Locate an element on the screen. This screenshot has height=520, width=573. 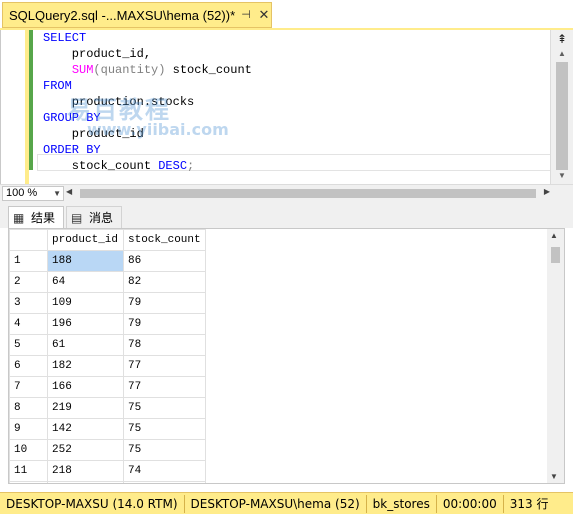
query-tab: SQLQuery2.sql -...MAXSU\hema (52))* ⊣ ✕ is located at coordinates (137, 15).